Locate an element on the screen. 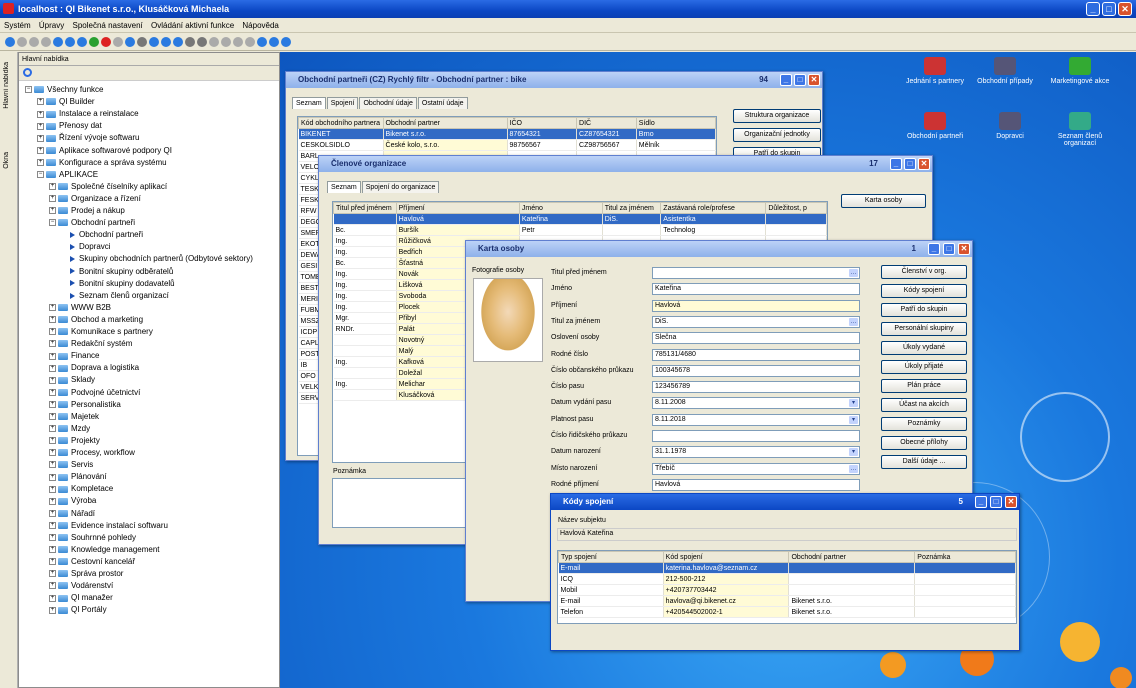 This screenshot has width=1136, height=688. column-header: Zastávaná role/profese is located at coordinates (713, 208).